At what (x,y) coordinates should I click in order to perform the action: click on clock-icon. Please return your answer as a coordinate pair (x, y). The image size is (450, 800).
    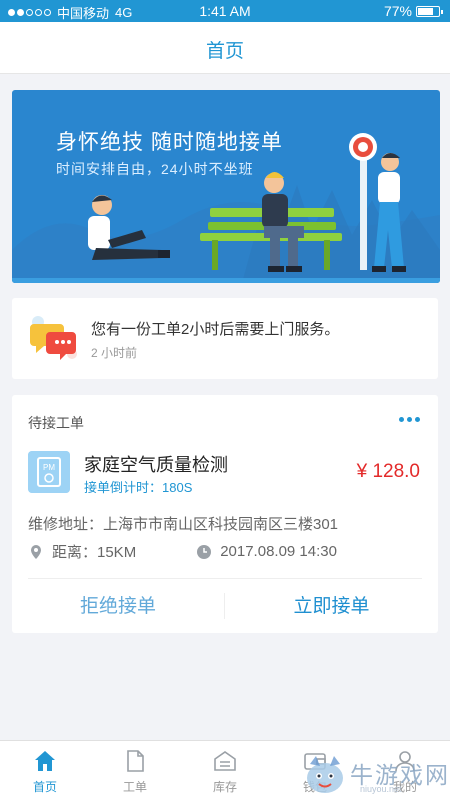
    Looking at the image, I should click on (204, 551).